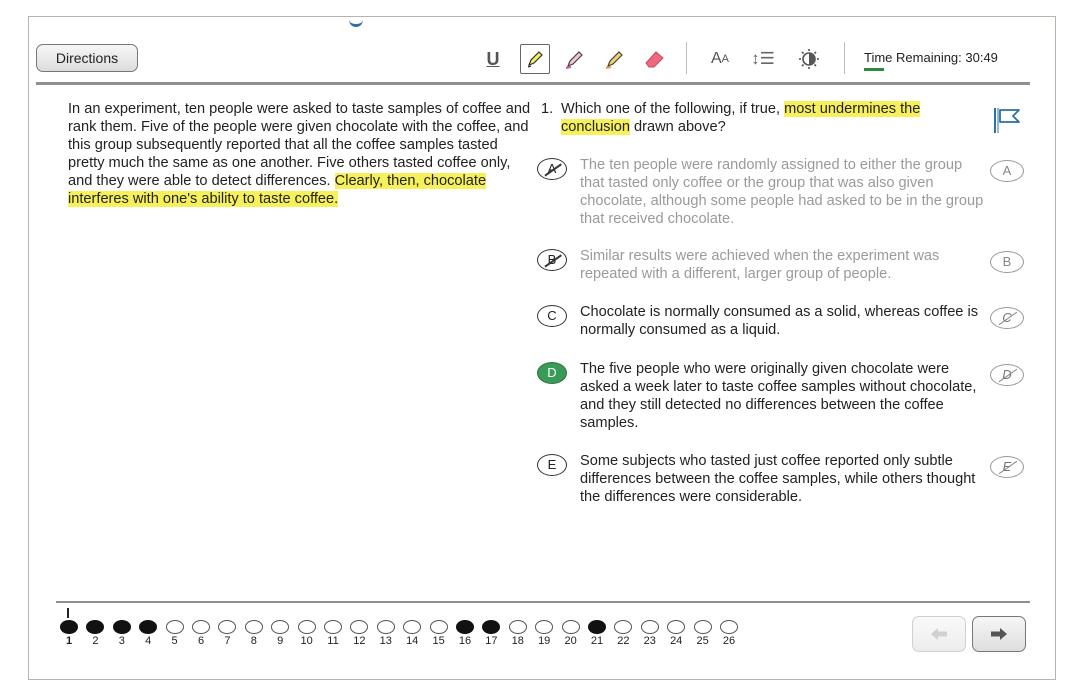 The height and width of the screenshot is (695, 1080). What do you see at coordinates (725, 59) in the screenshot?
I see `font-size-small-label: A` at bounding box center [725, 59].